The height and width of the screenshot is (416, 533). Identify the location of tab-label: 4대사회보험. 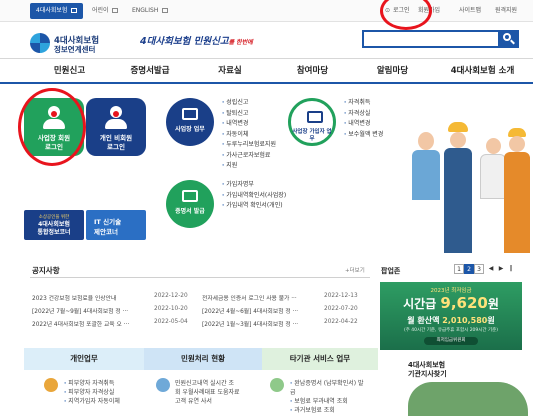
(52, 10).